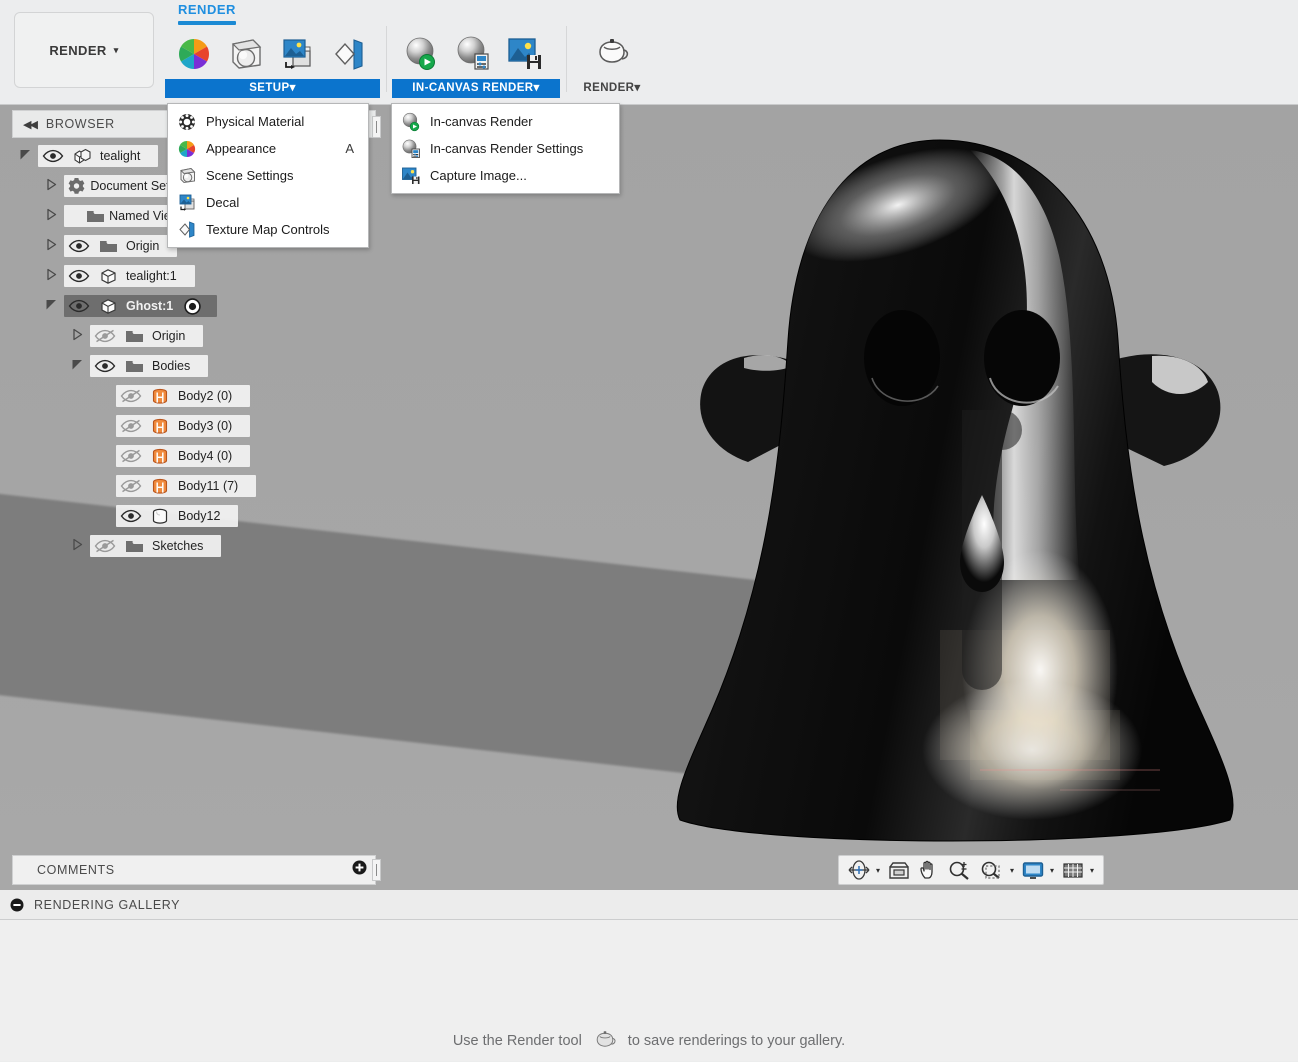 The image size is (1298, 1062). What do you see at coordinates (1033, 870) in the screenshot?
I see `display-settings-button` at bounding box center [1033, 870].